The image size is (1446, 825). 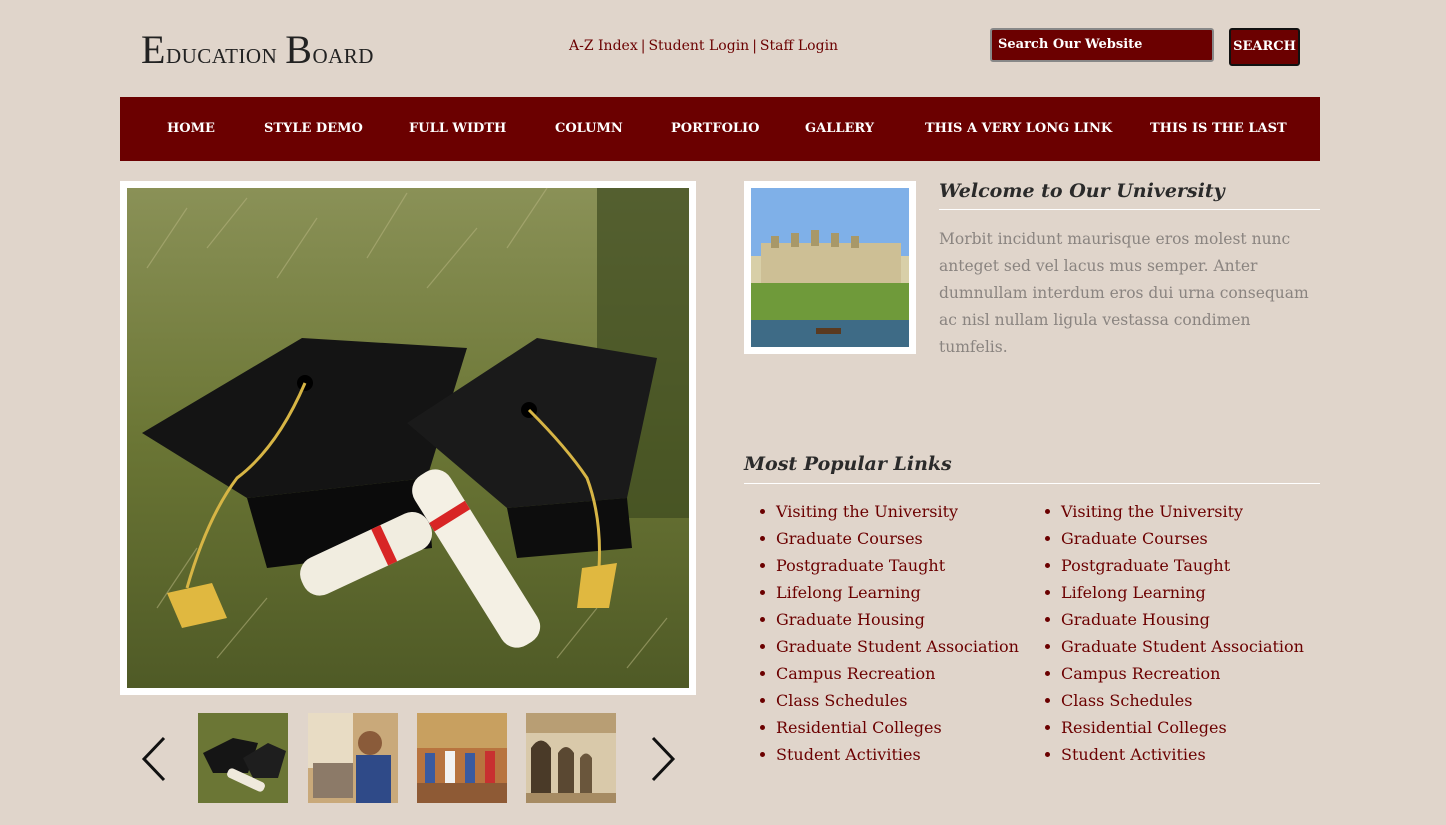 I want to click on site-title: Education Board, so click(x=257, y=49).